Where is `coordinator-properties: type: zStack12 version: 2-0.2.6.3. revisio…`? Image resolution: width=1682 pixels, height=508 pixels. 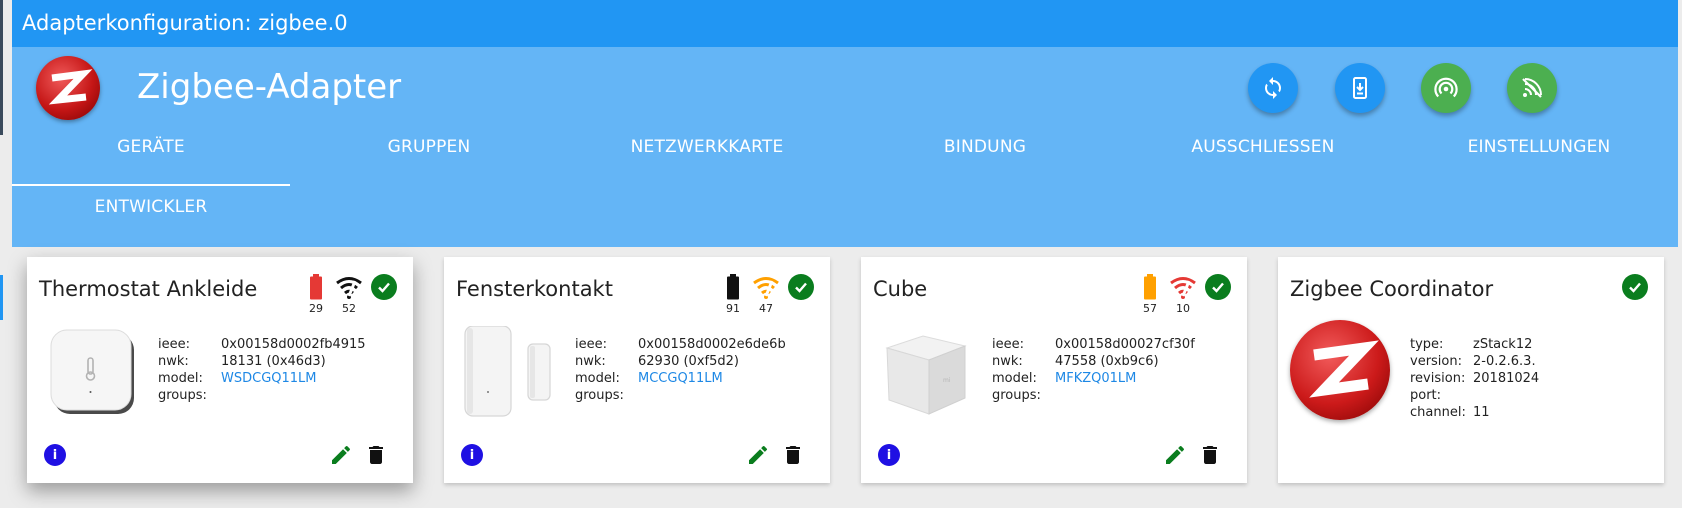 coordinator-properties: type: zStack12 version: 2-0.2.6.3. revisio… is located at coordinates (1474, 378).